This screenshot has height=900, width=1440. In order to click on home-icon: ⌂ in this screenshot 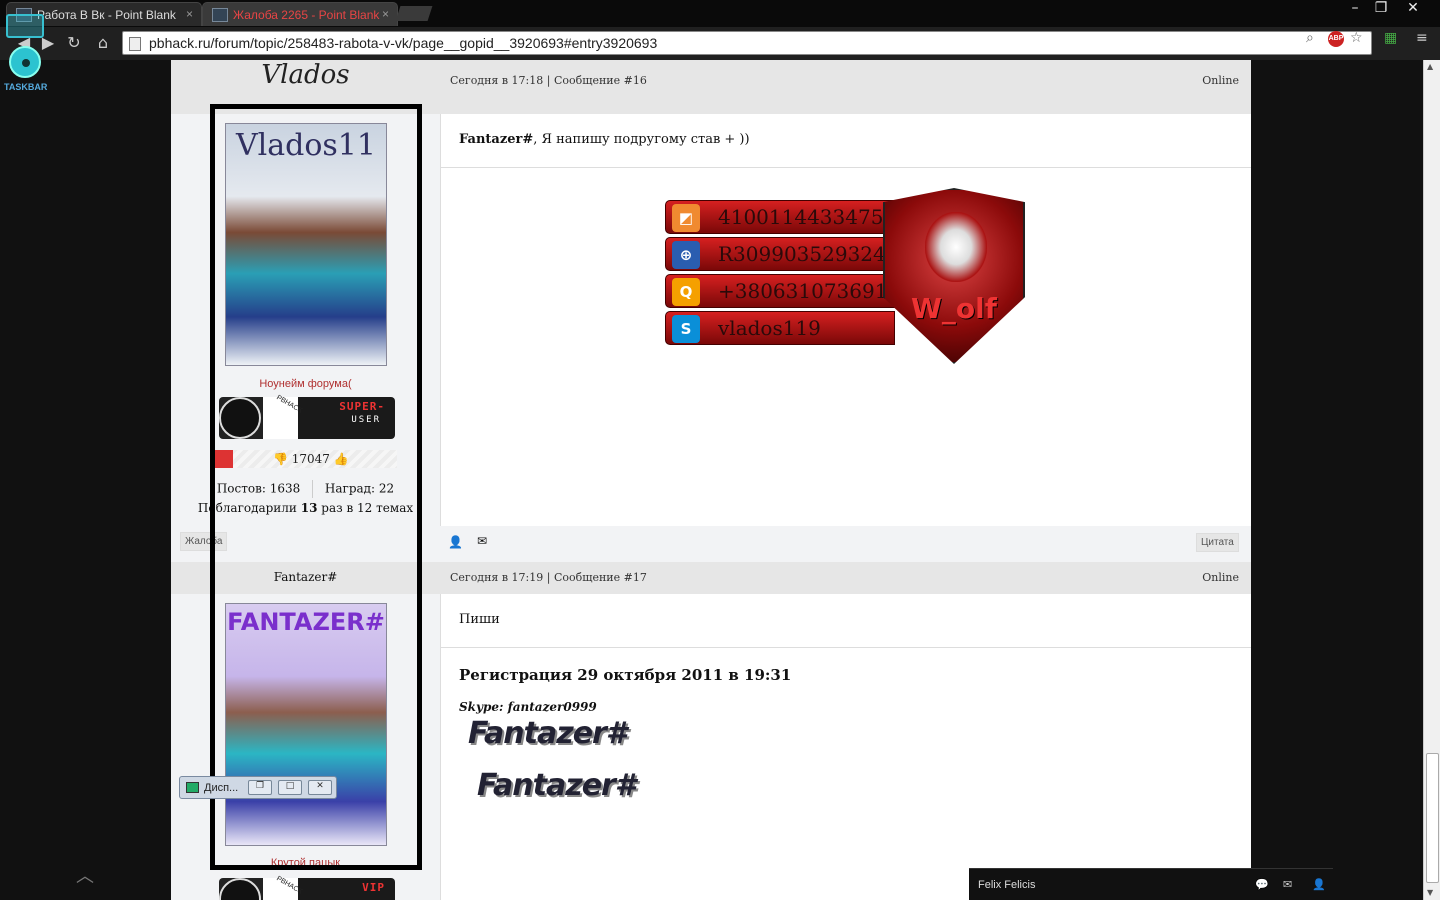, I will do `click(103, 43)`.